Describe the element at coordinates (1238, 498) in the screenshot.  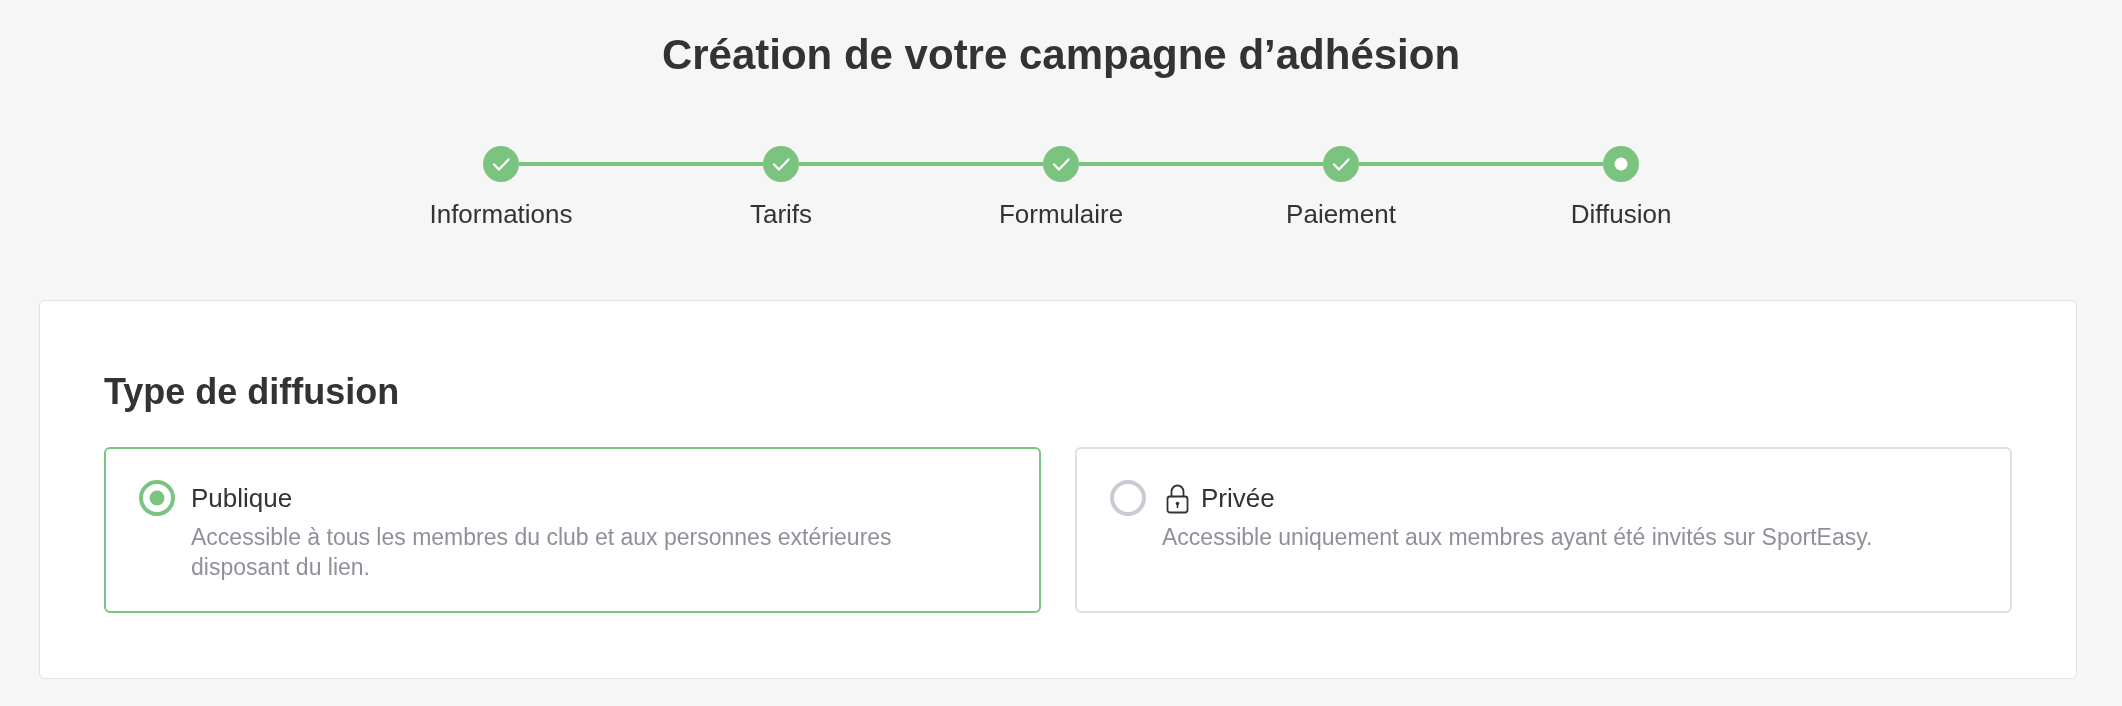
I see `option-label: Privée` at that location.